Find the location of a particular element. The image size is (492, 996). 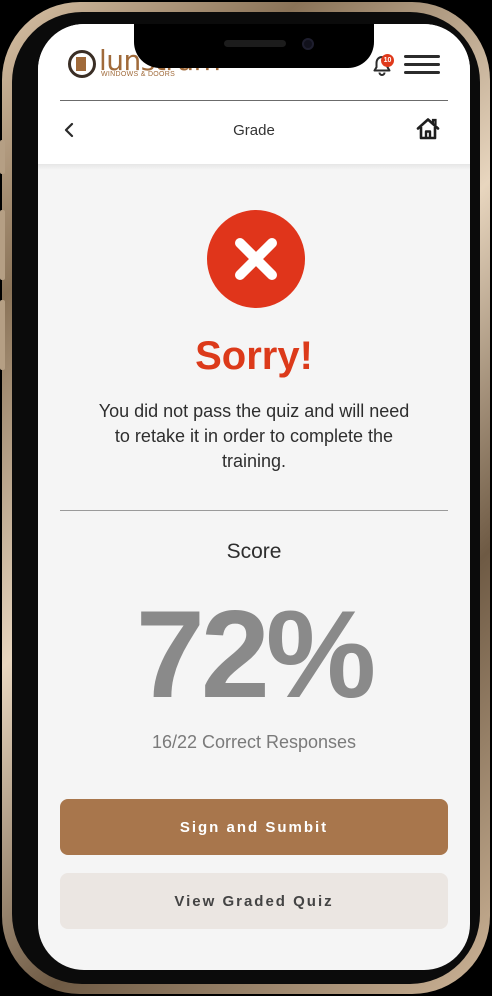

score-value: 72% is located at coordinates (255, 655).